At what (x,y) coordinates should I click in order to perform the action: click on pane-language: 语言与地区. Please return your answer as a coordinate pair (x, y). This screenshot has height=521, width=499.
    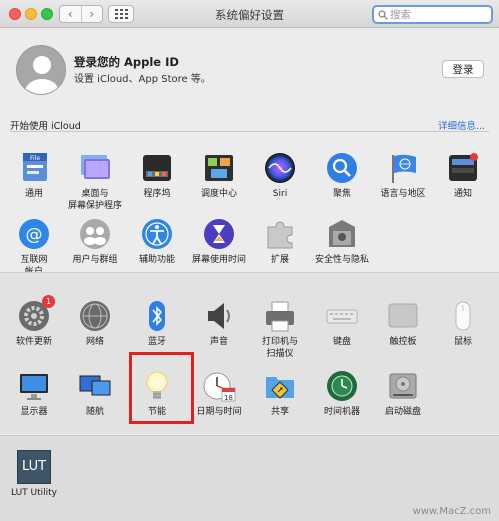
    Looking at the image, I should click on (403, 175).